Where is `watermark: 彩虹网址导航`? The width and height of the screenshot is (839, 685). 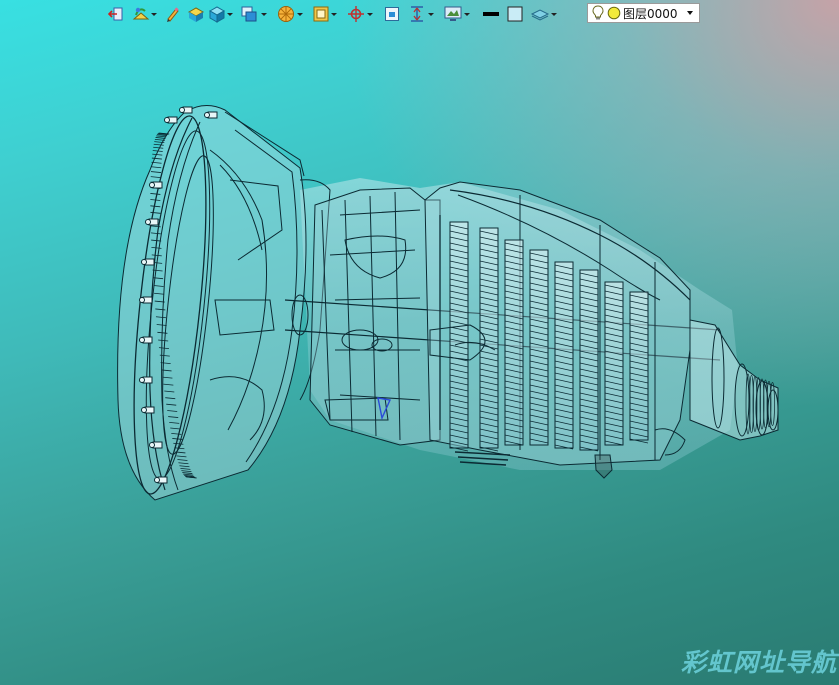 watermark: 彩虹网址导航 is located at coordinates (758, 662).